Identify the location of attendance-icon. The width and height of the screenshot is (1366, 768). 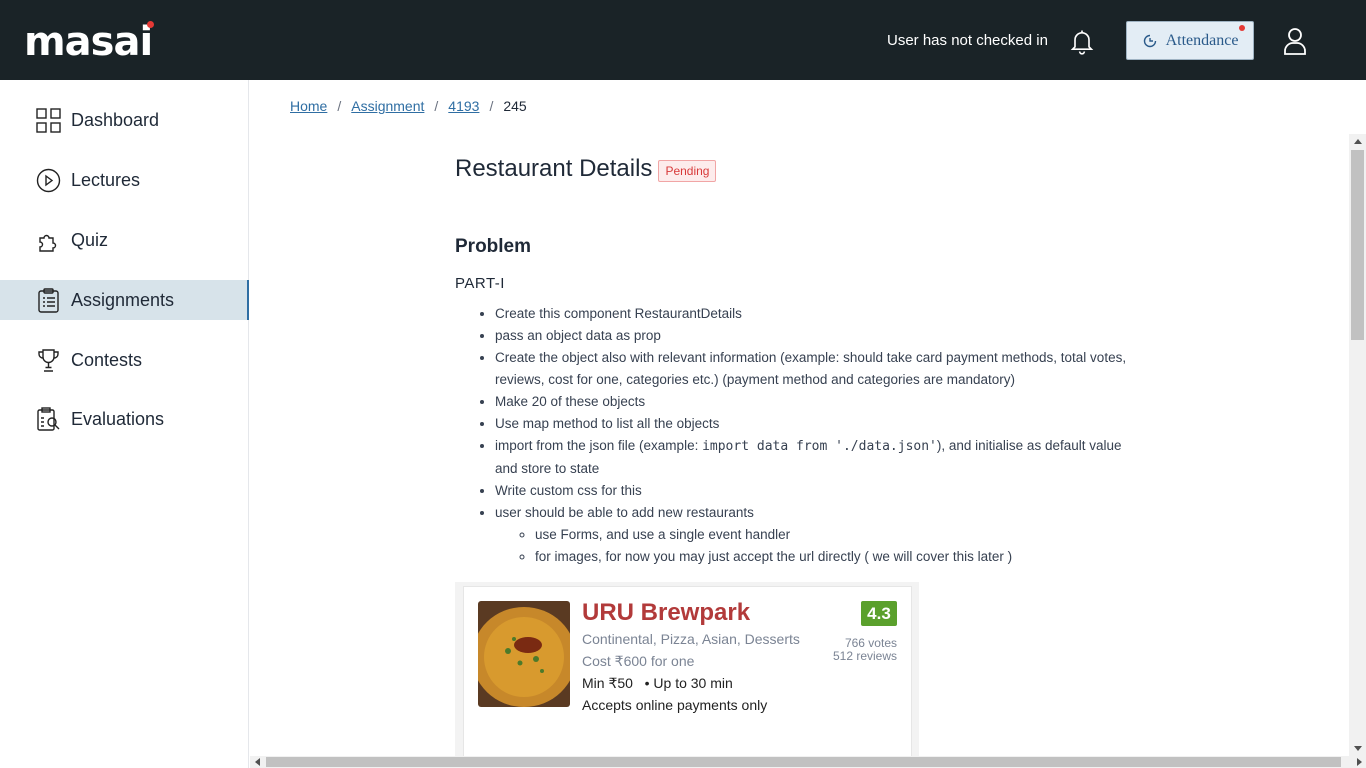
(1149, 40).